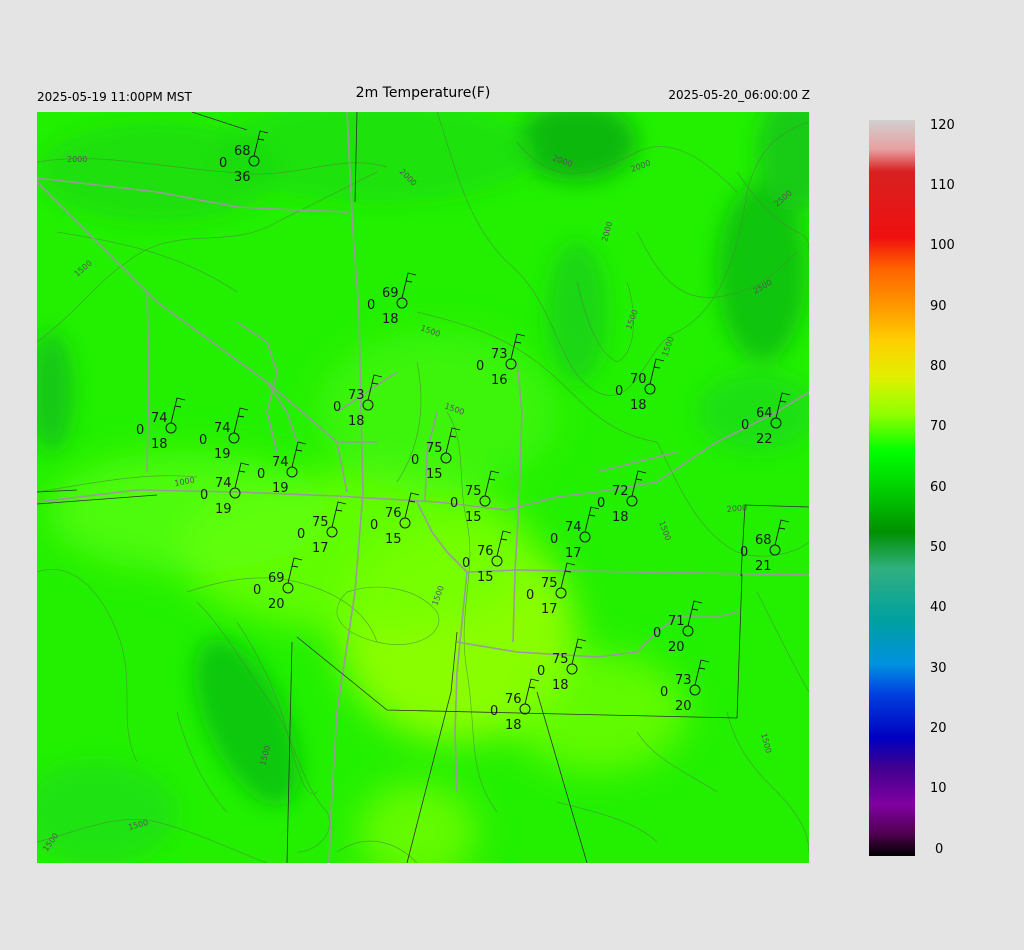 The image size is (1024, 950). What do you see at coordinates (938, 607) in the screenshot?
I see `scale-label: 40` at bounding box center [938, 607].